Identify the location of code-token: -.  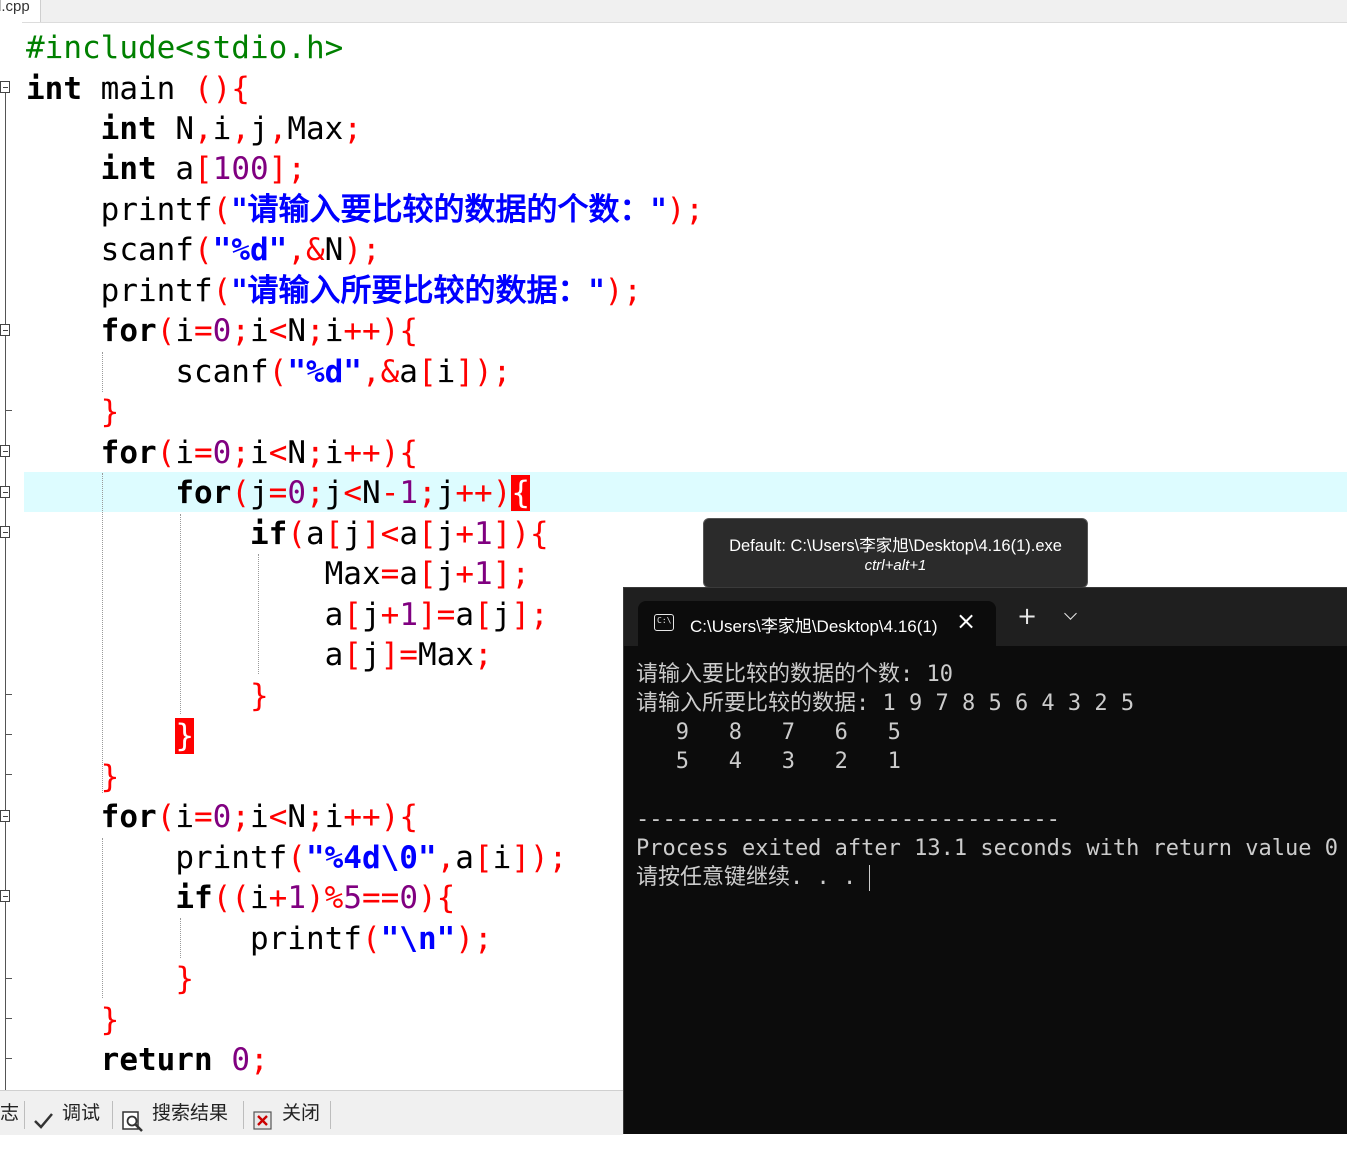
(390, 493).